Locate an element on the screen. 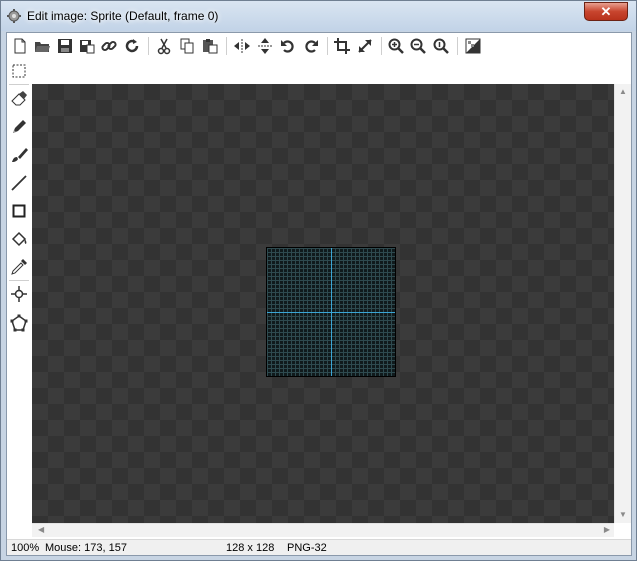 The height and width of the screenshot is (561, 637). rectangle-tool is located at coordinates (19, 211).